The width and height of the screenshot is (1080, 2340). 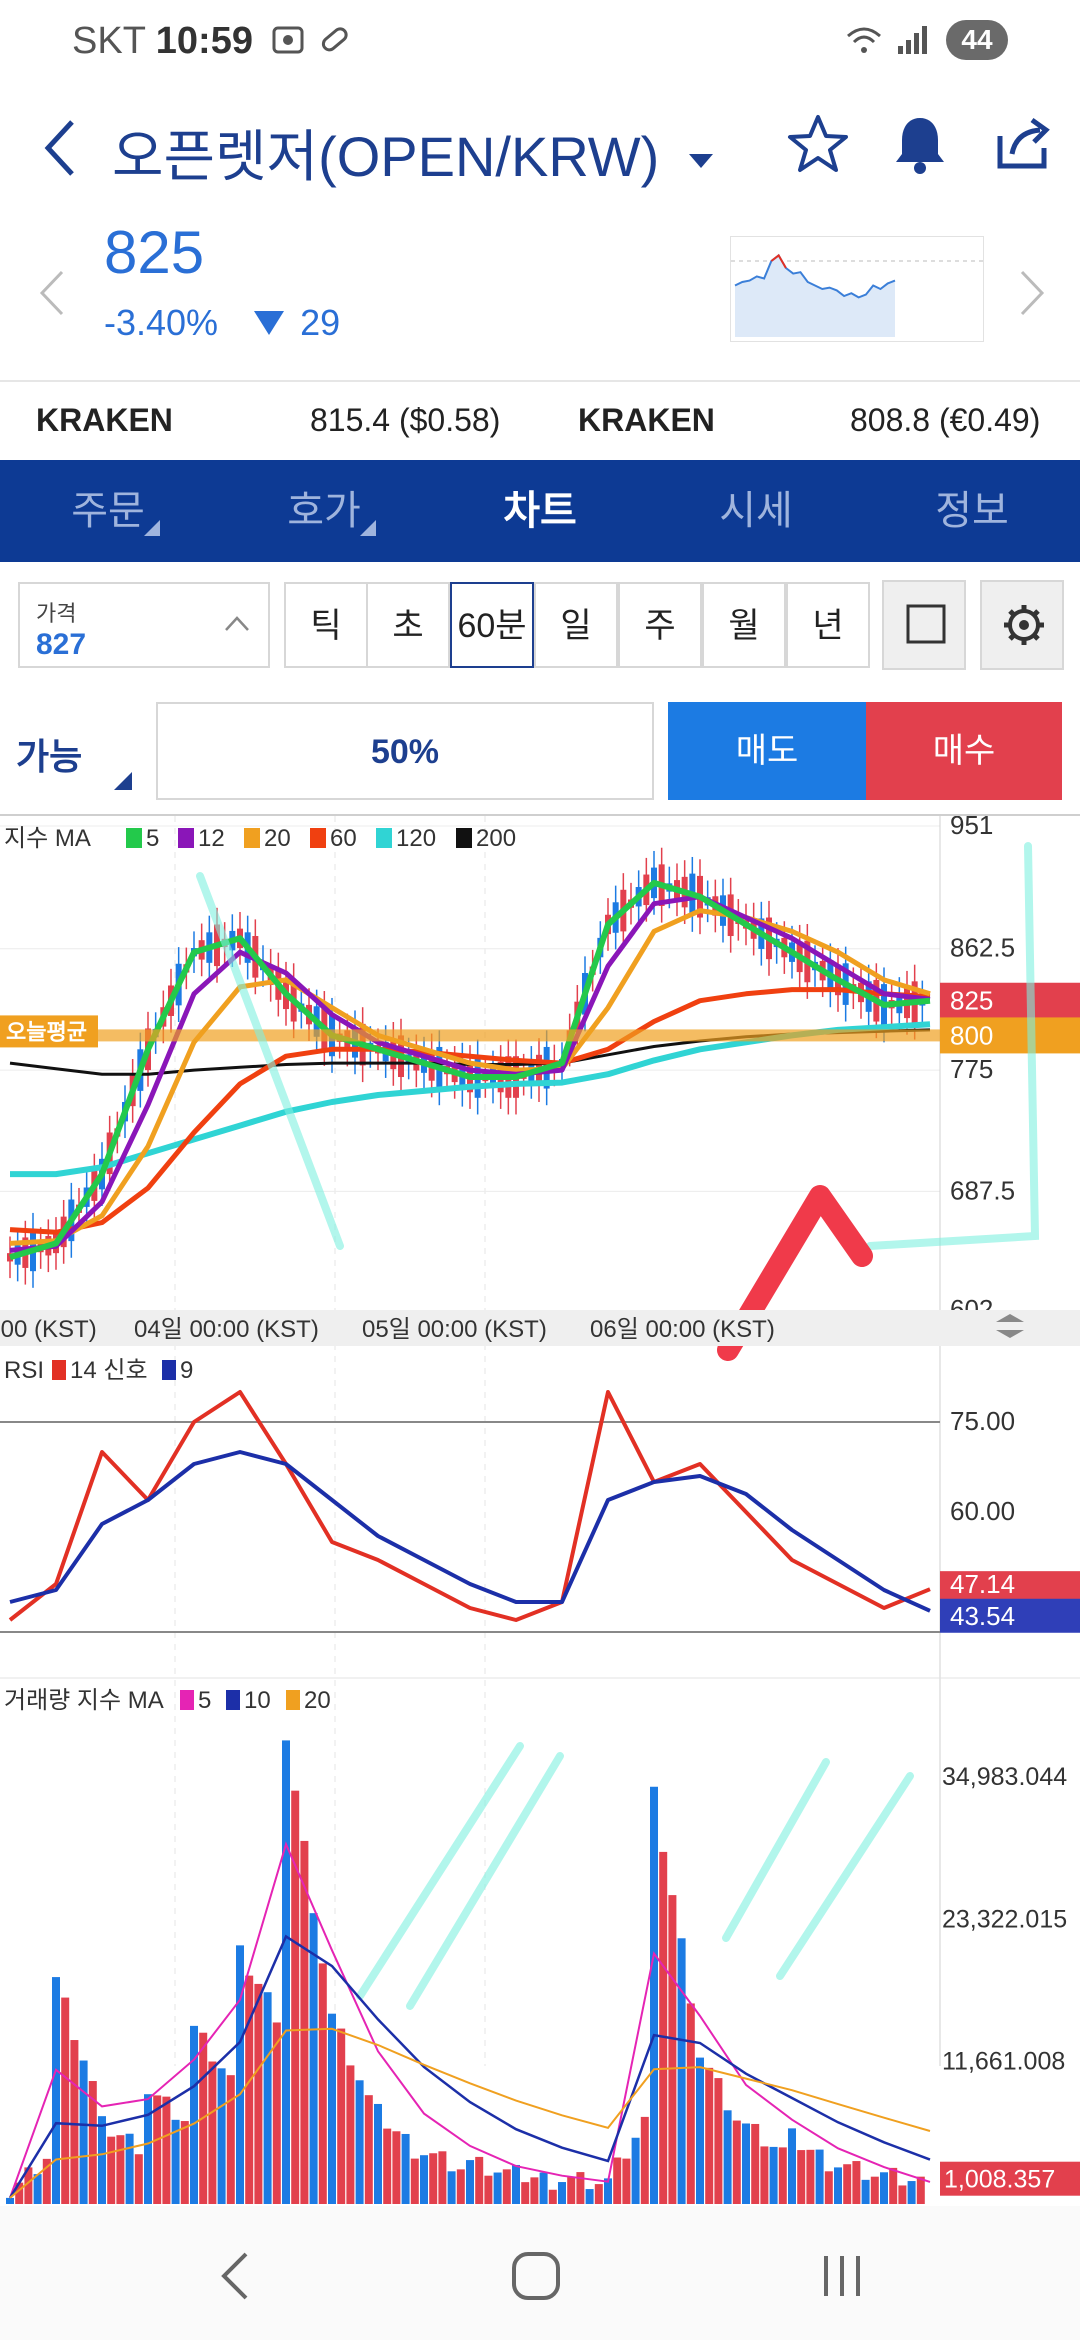 What do you see at coordinates (317, 1700) in the screenshot?
I see `volume-legend-label: 20` at bounding box center [317, 1700].